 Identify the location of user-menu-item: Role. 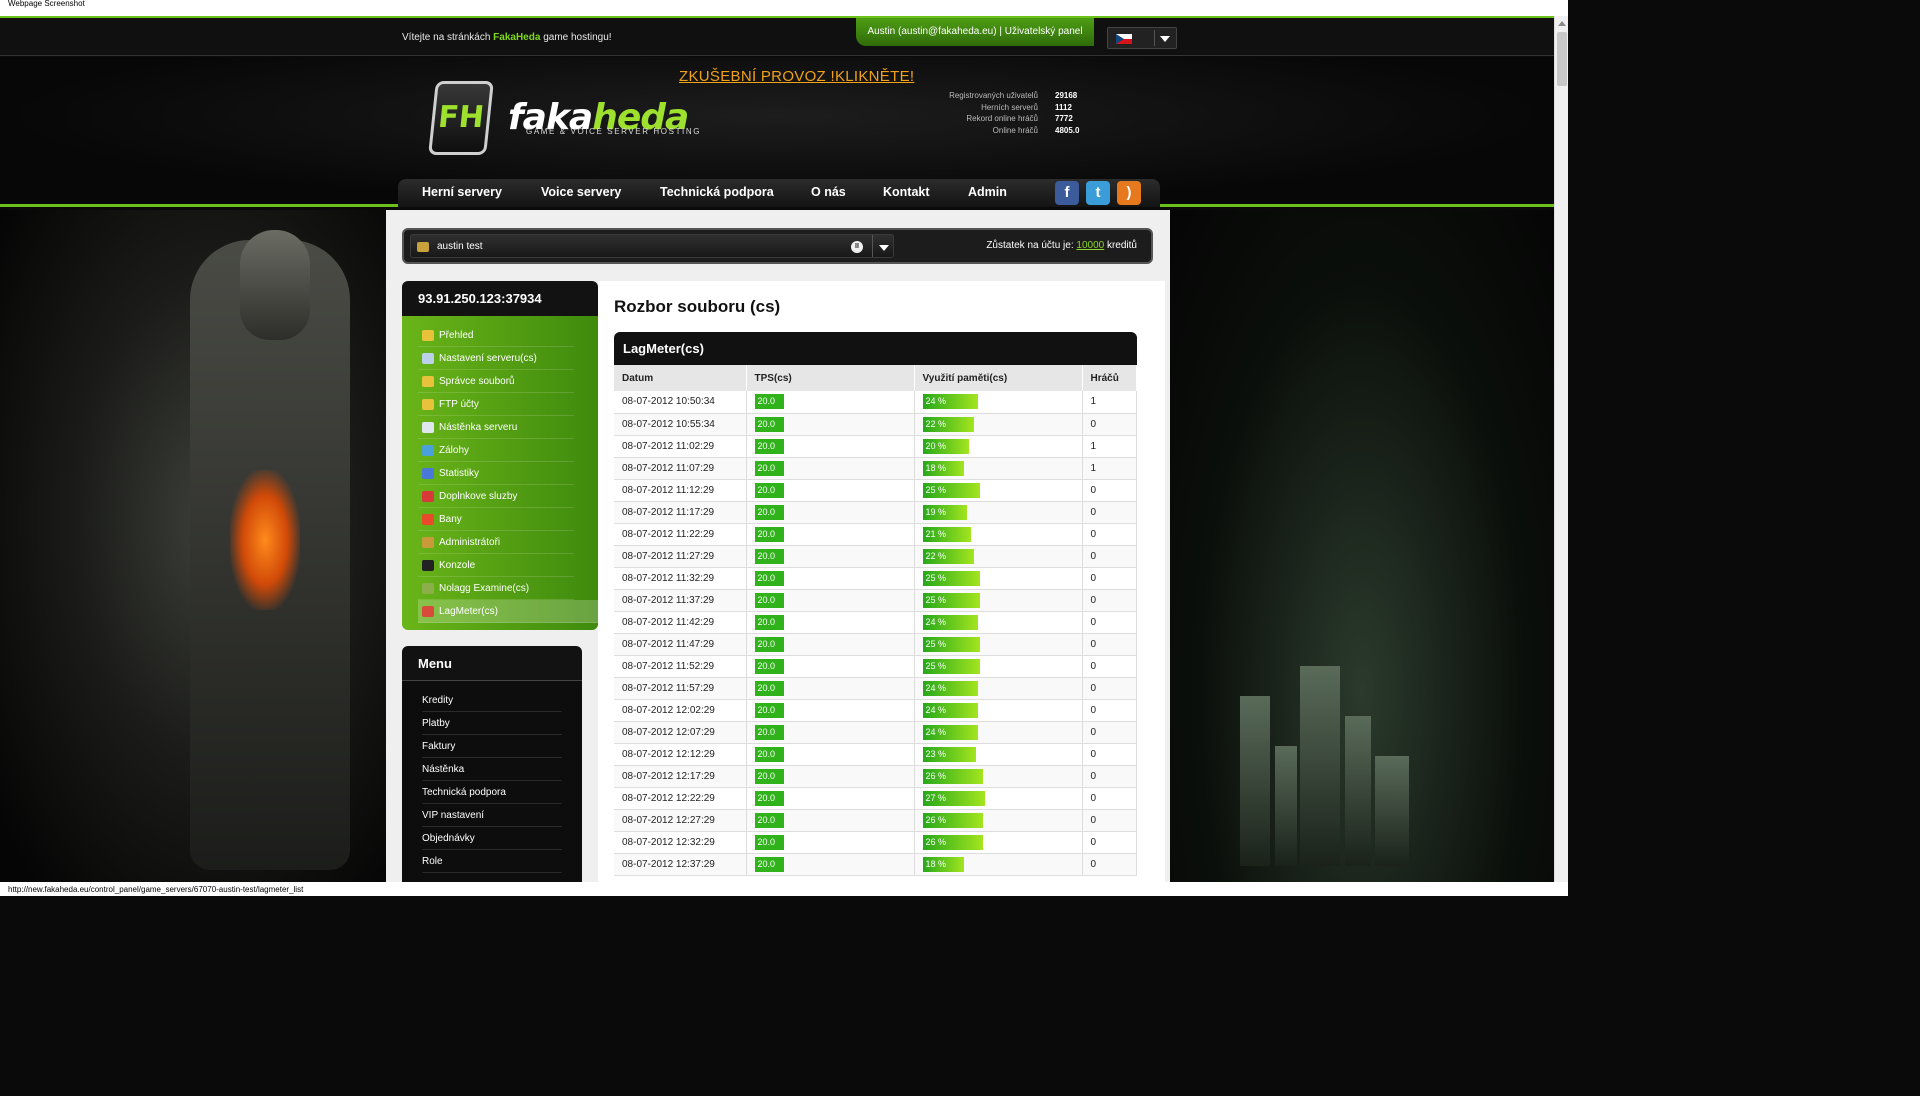
(492, 861).